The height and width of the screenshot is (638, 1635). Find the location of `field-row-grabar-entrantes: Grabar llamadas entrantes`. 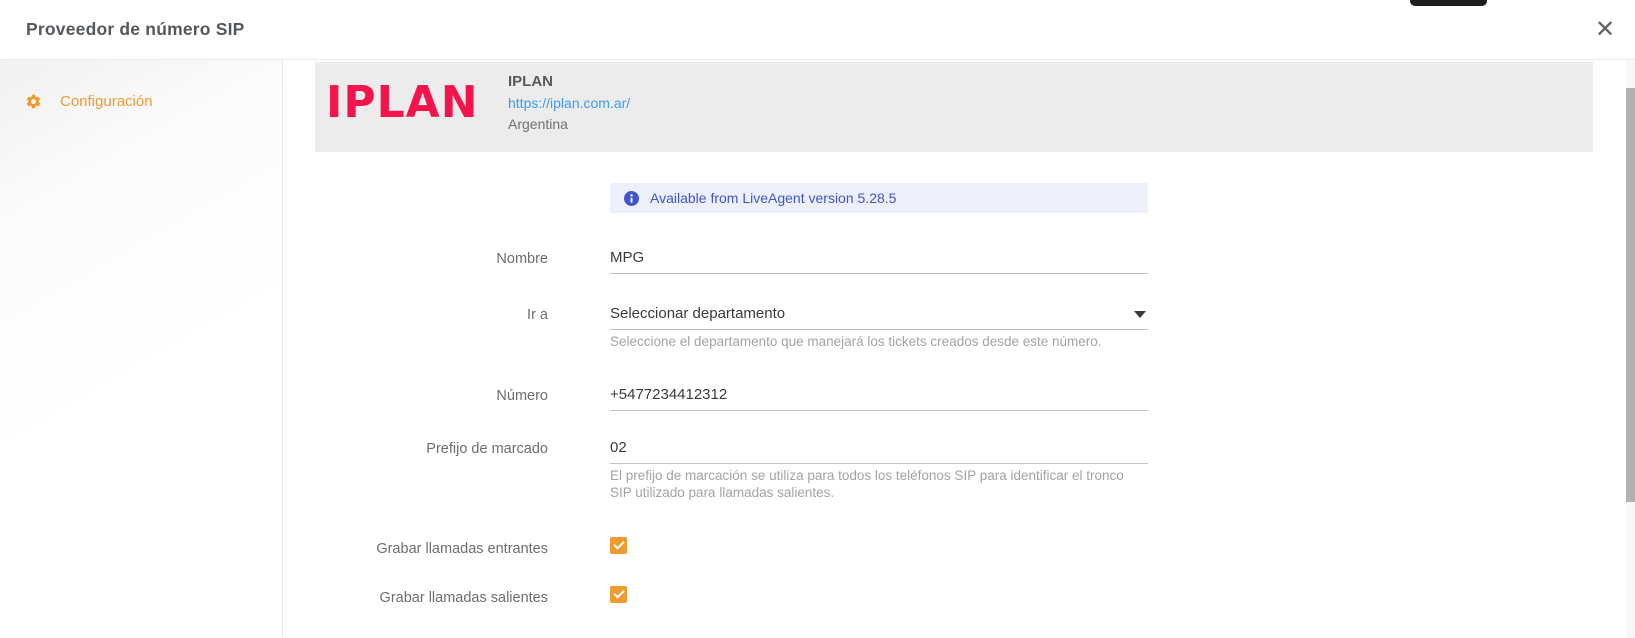

field-row-grabar-entrantes: Grabar llamadas entrantes is located at coordinates (733, 547).